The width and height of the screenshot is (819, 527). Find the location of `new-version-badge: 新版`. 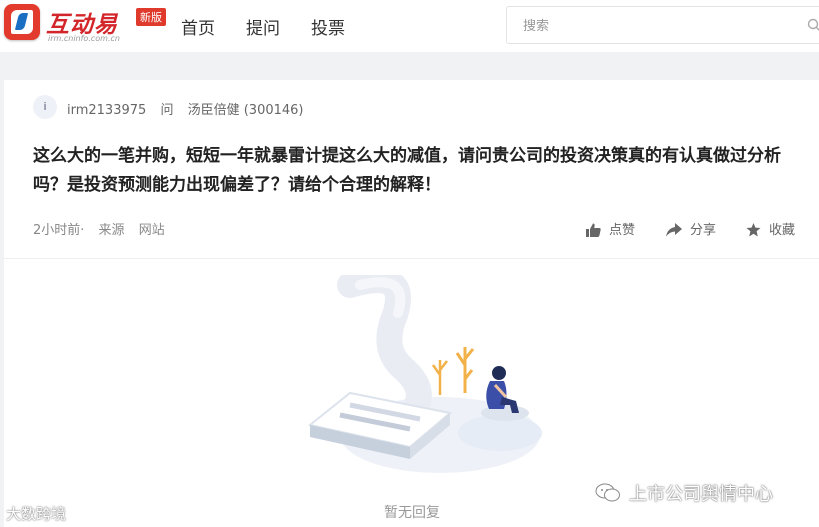

new-version-badge: 新版 is located at coordinates (151, 17).